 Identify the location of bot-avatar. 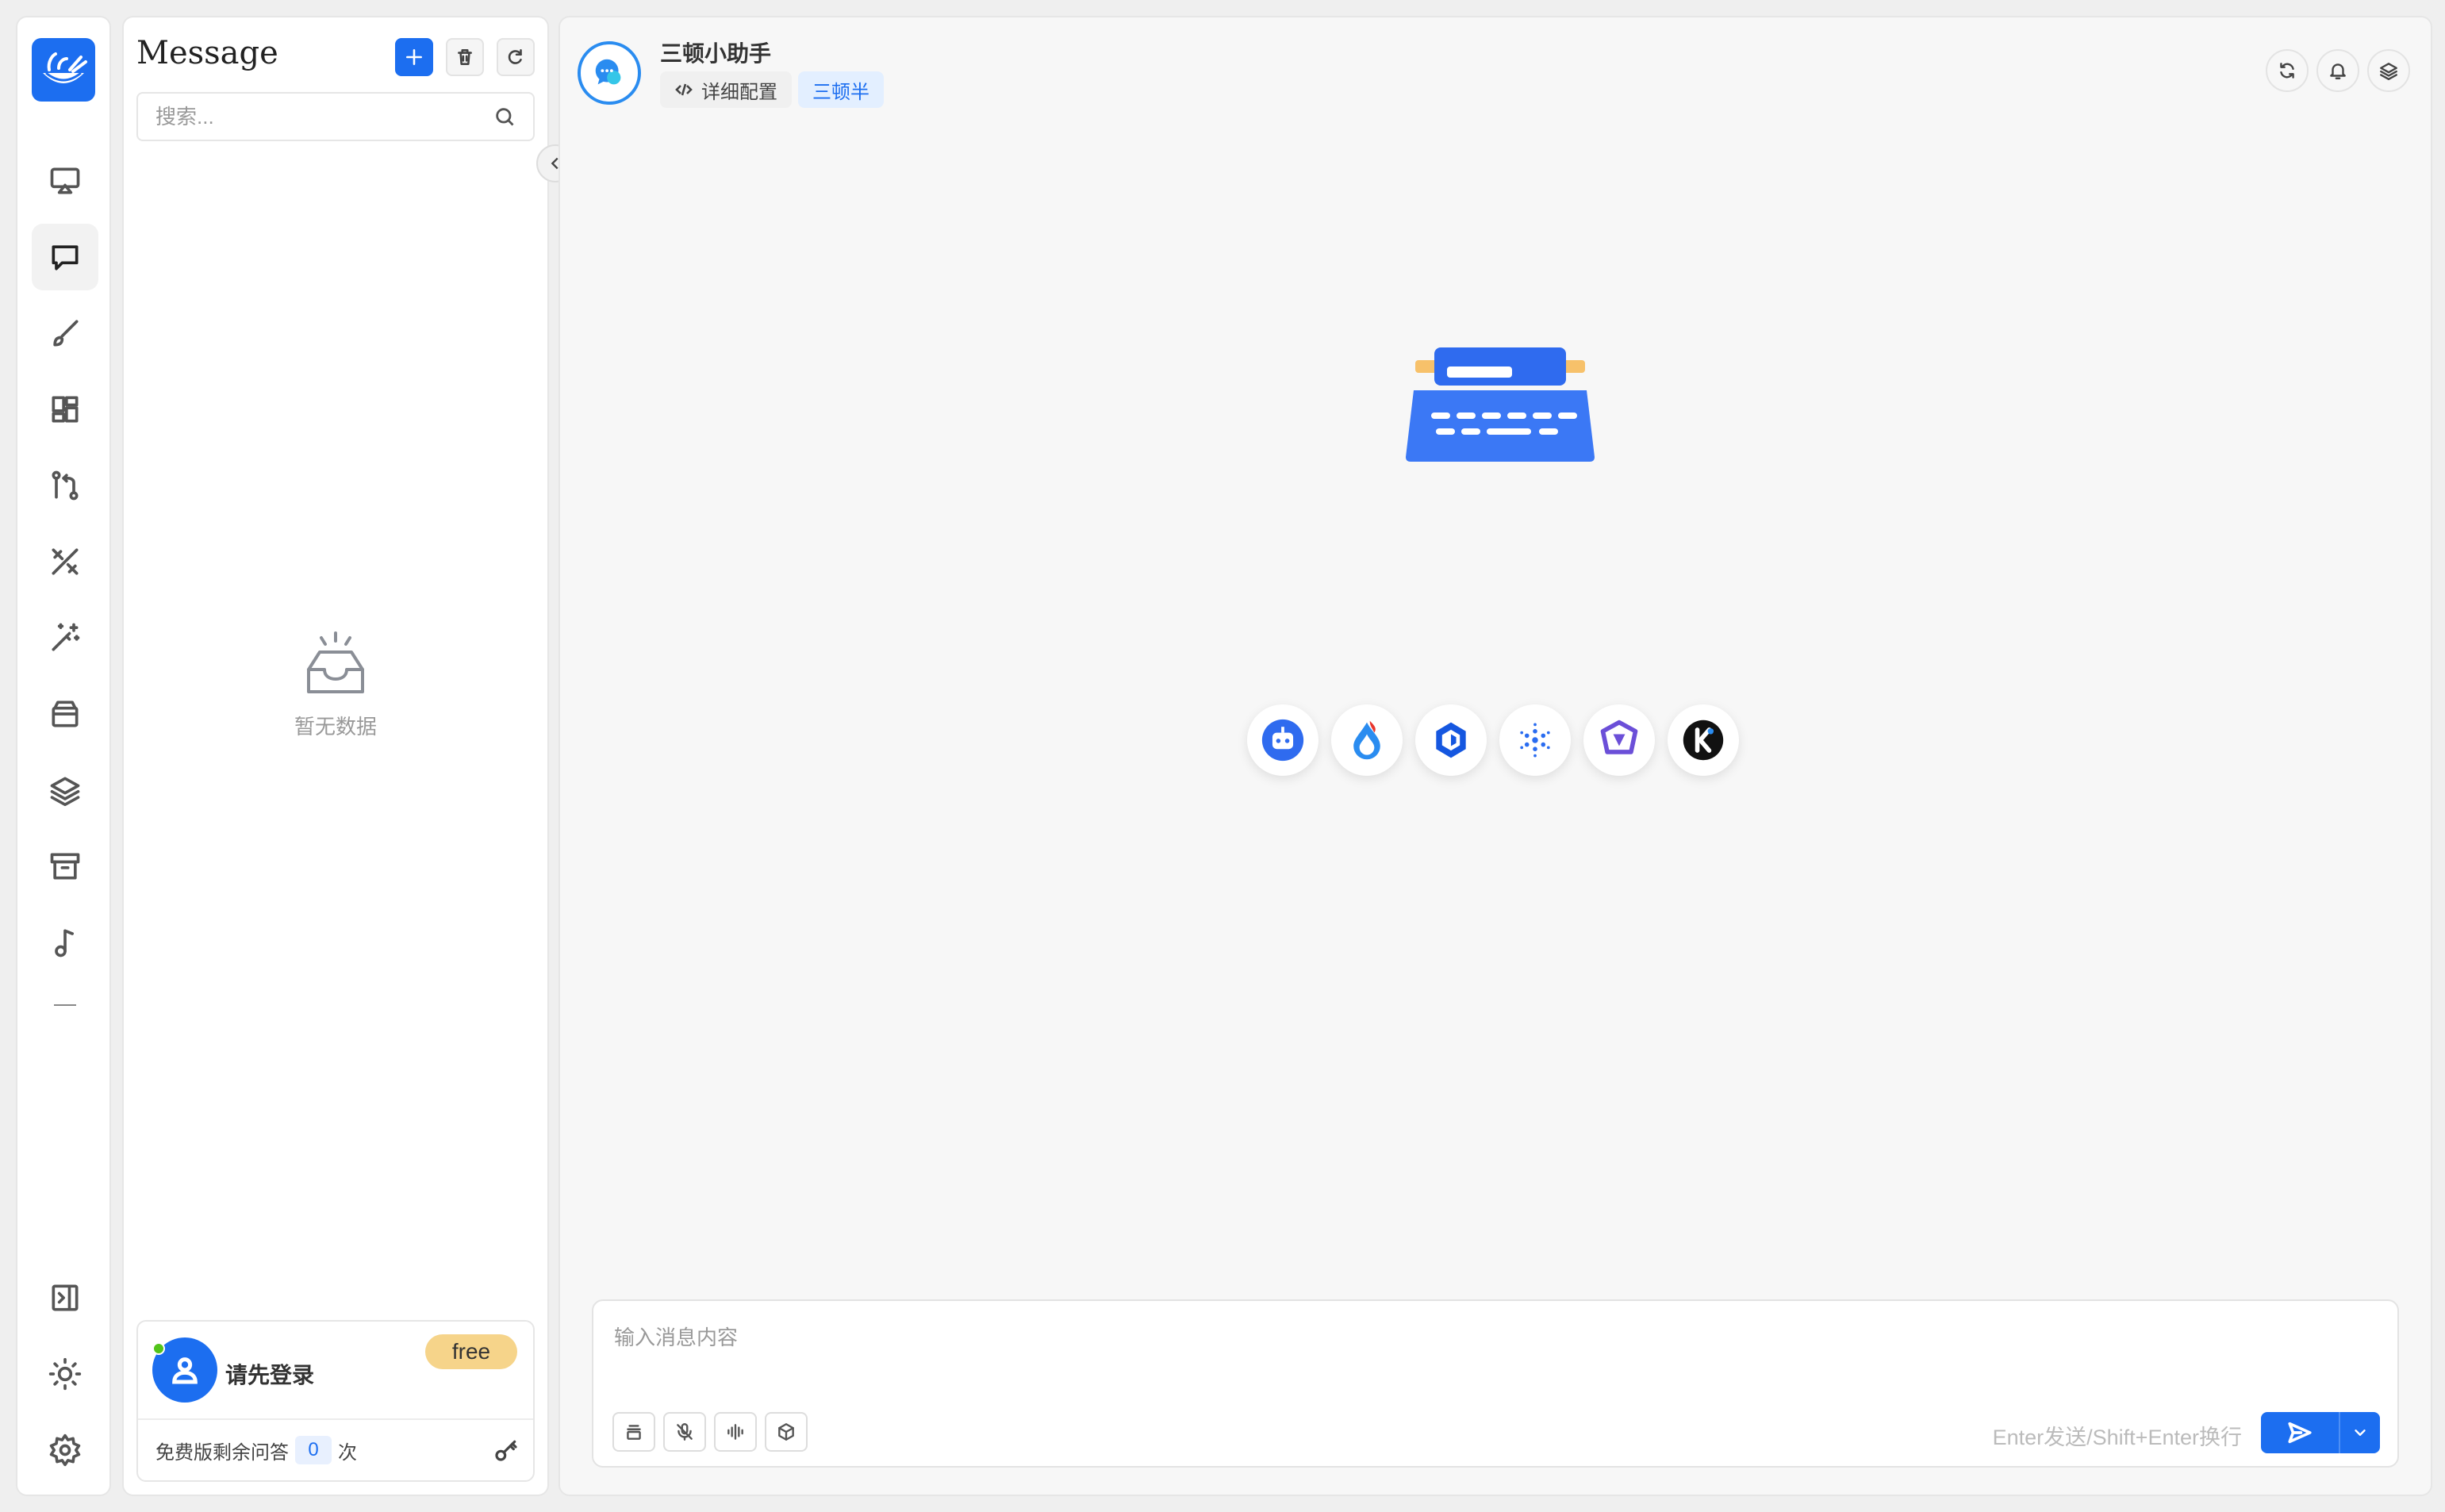
(609, 73).